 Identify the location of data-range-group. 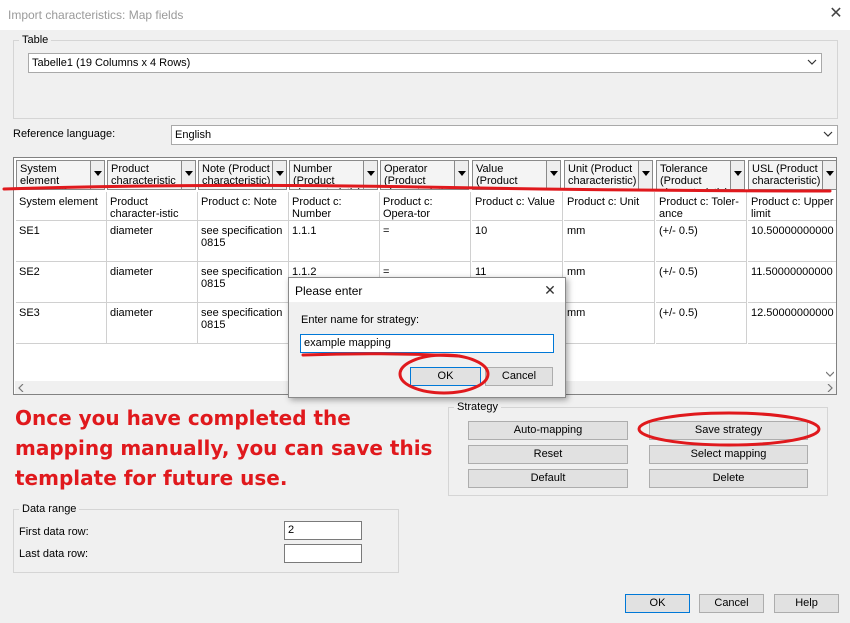
(206, 541).